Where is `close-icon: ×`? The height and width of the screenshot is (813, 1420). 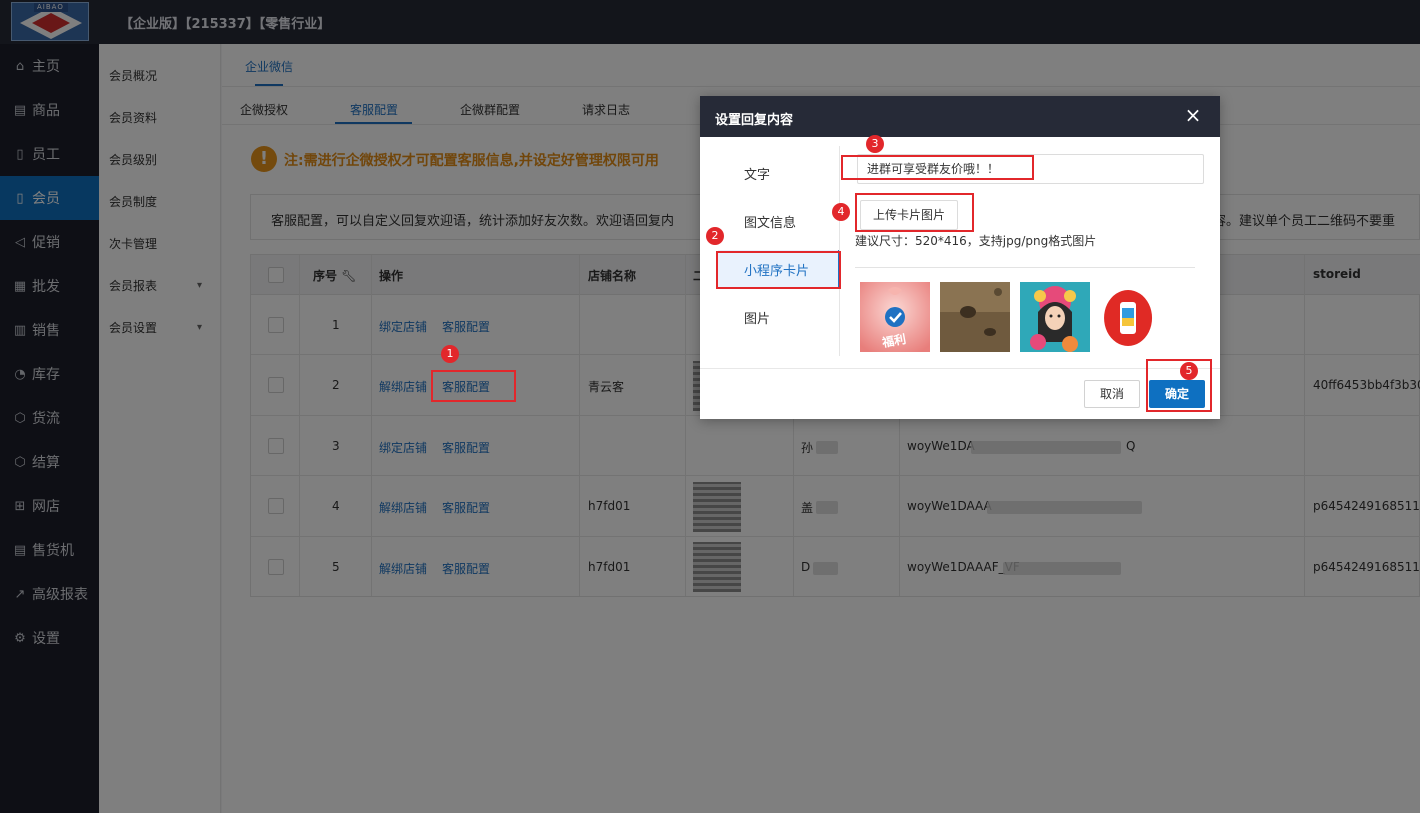
close-icon: × is located at coordinates (1193, 115).